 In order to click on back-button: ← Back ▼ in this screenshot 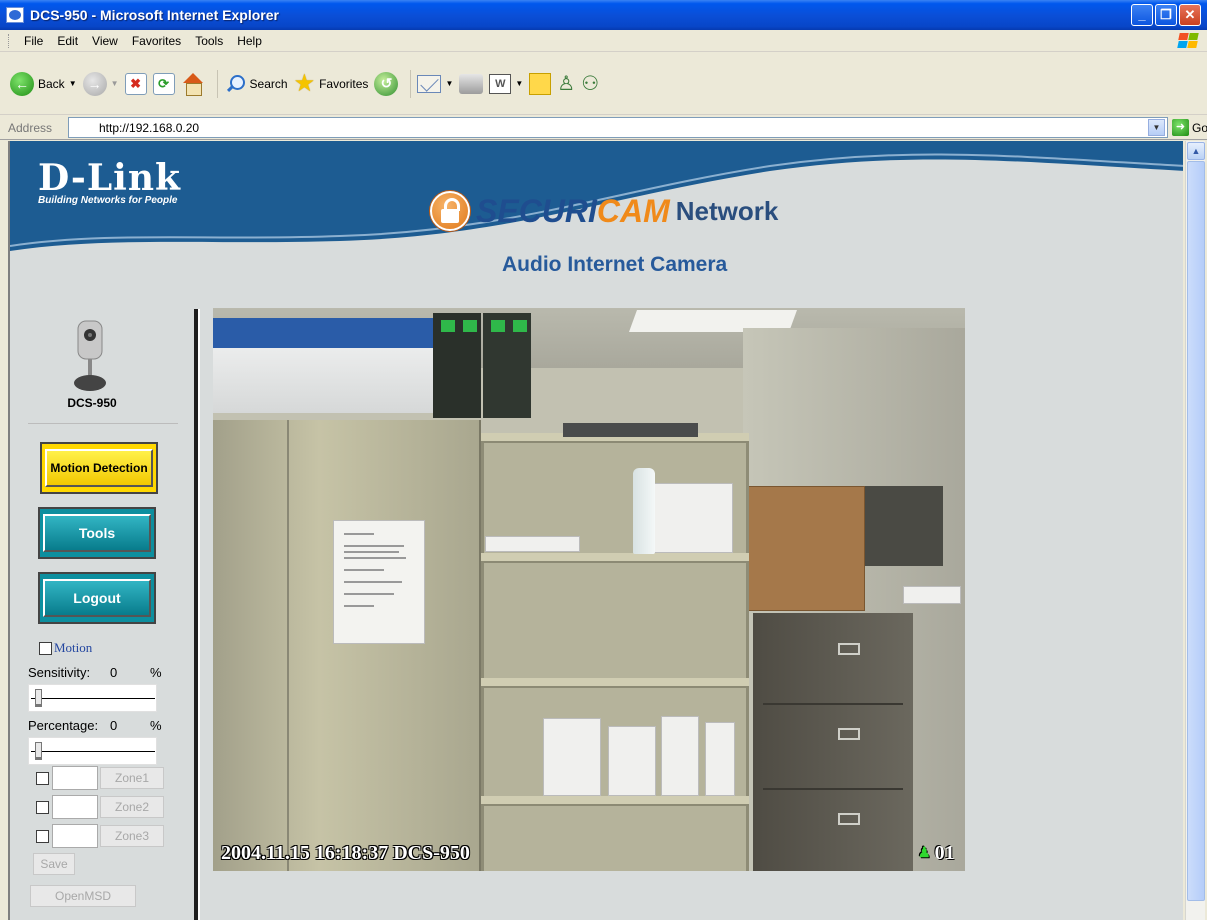, I will do `click(43, 83)`.